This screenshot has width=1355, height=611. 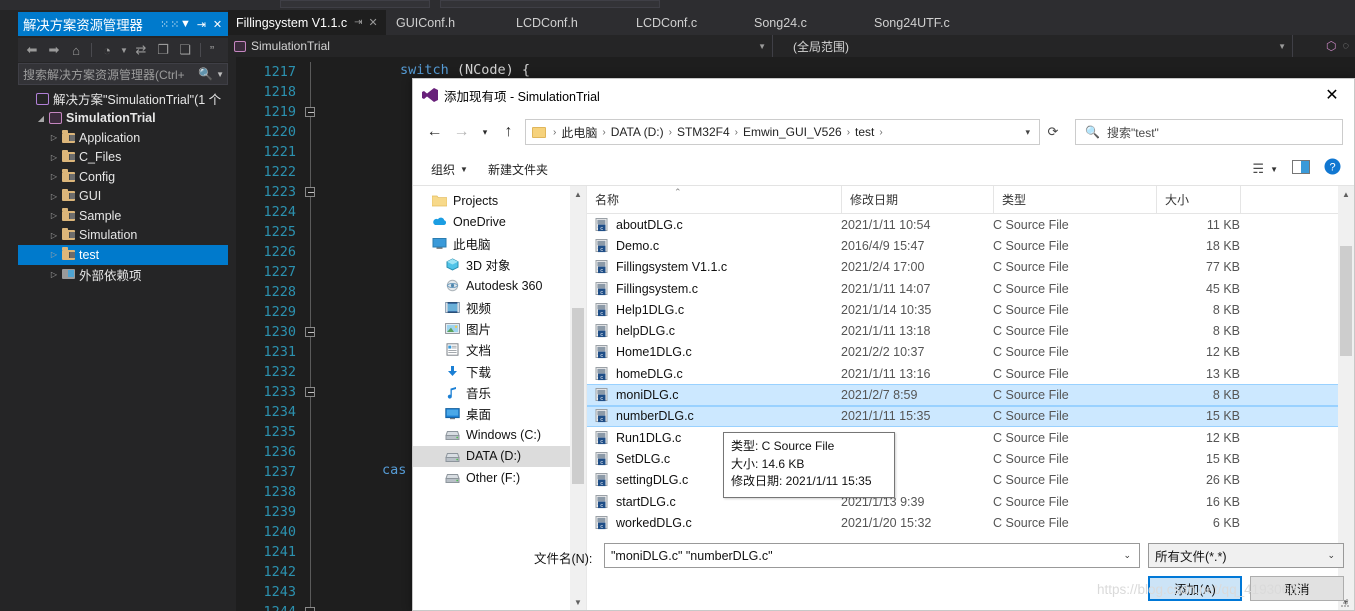 What do you see at coordinates (703, 132) in the screenshot?
I see `breadcrumb-item: STM32F4` at bounding box center [703, 132].